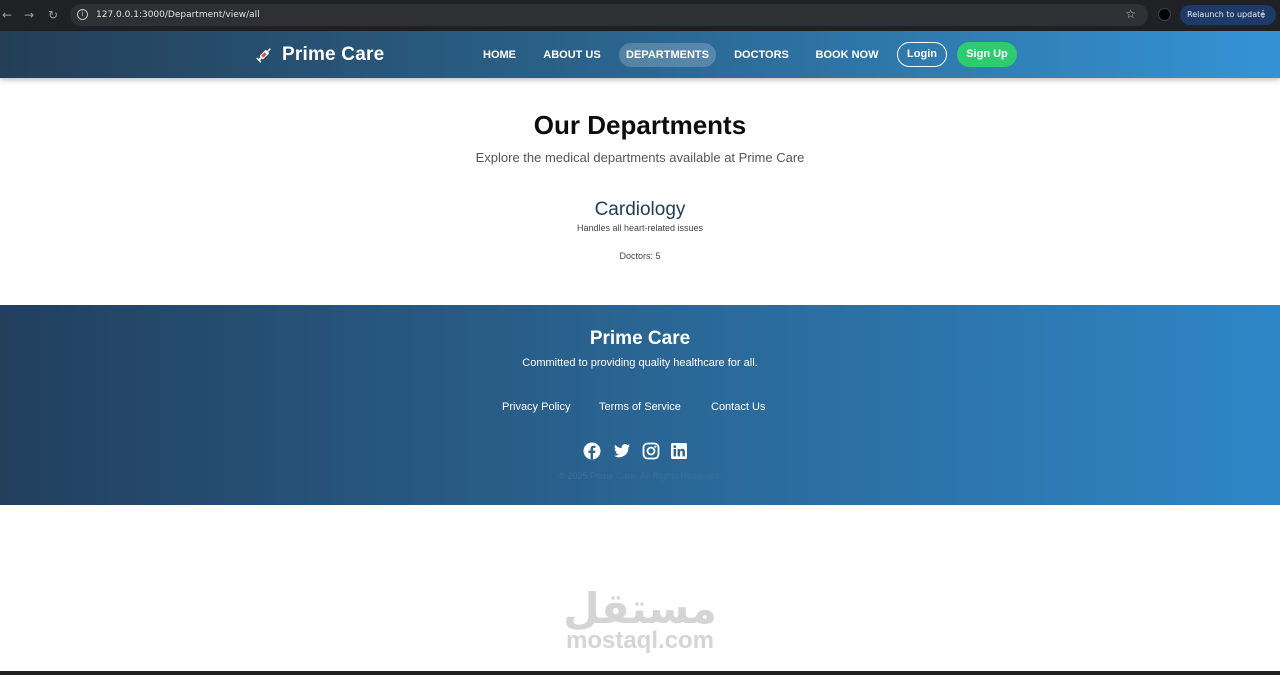 This screenshot has height=675, width=1280. Describe the element at coordinates (7, 15) in the screenshot. I see `back-icon: ←` at that location.